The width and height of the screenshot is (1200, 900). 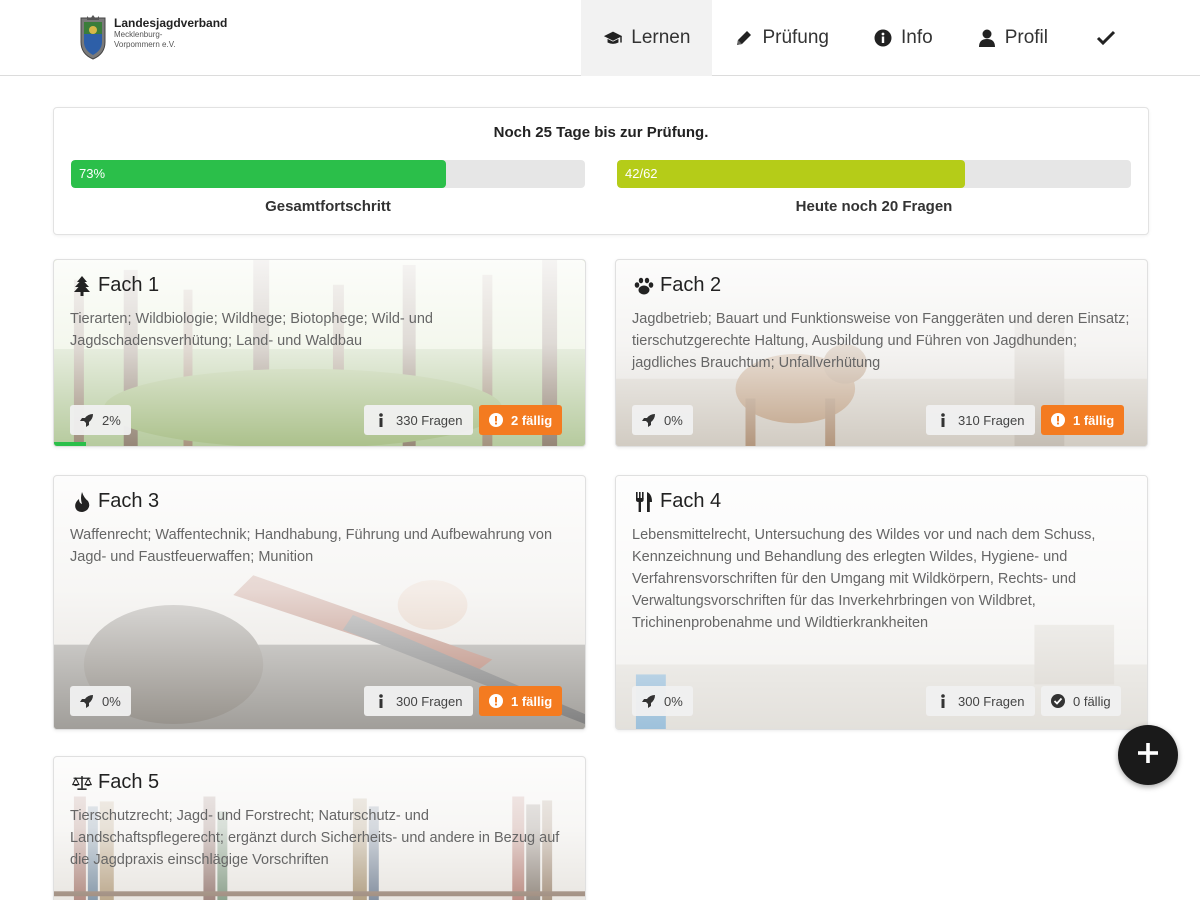 What do you see at coordinates (100, 420) in the screenshot?
I see `progress-badge: 2%` at bounding box center [100, 420].